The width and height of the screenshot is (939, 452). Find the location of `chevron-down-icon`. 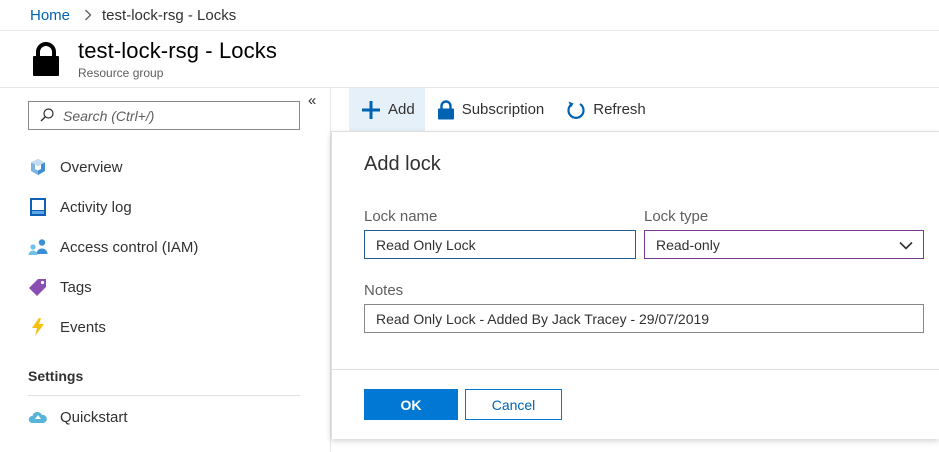

chevron-down-icon is located at coordinates (906, 245).